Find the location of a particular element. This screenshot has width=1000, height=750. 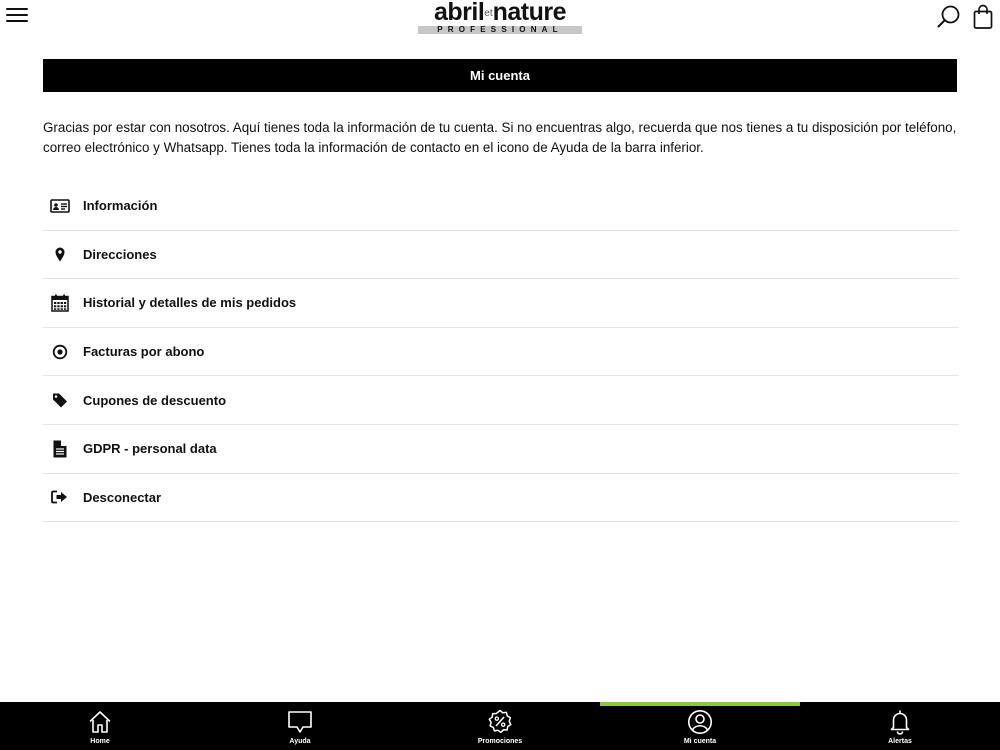

app-header: abriletnature PROFESSIONAL is located at coordinates (500, 18).